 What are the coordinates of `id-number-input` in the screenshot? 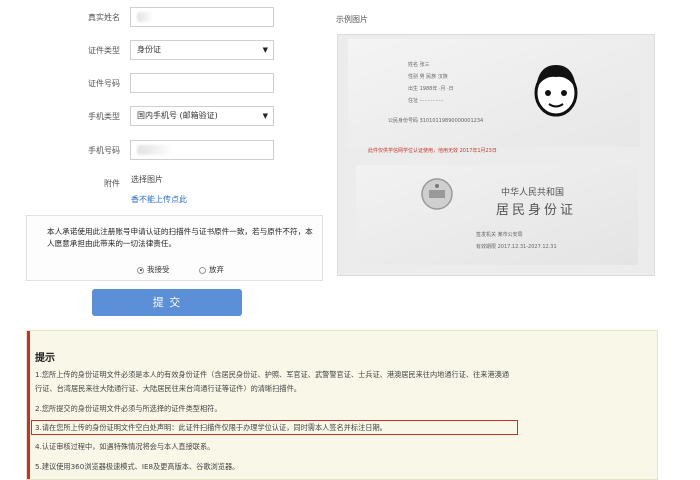 It's located at (202, 83).